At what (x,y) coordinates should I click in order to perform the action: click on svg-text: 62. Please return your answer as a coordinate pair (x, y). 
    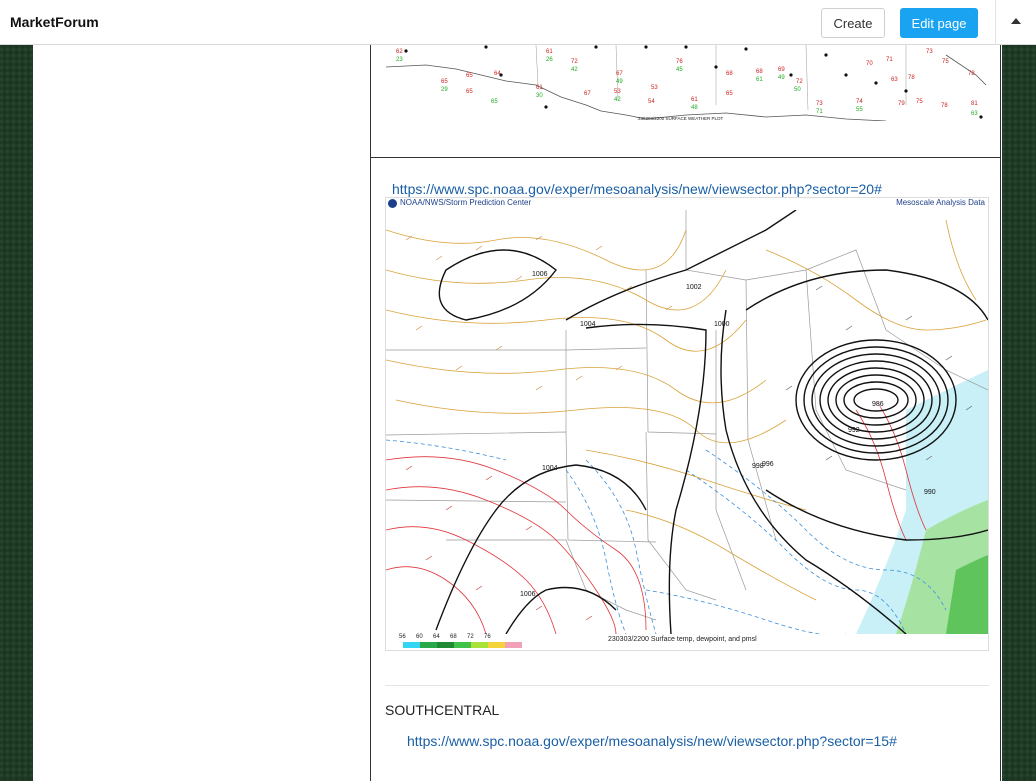
    Looking at the image, I should click on (399, 52).